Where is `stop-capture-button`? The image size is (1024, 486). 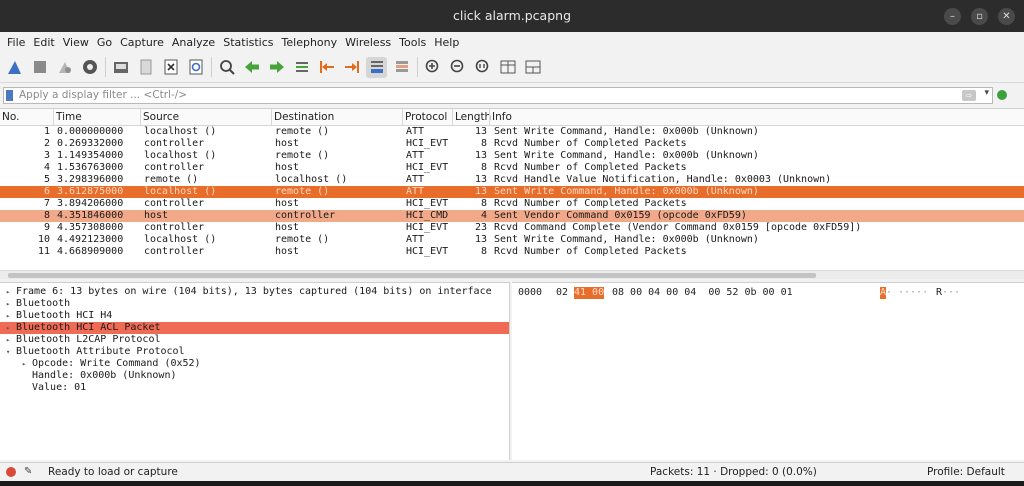 stop-capture-button is located at coordinates (39, 67).